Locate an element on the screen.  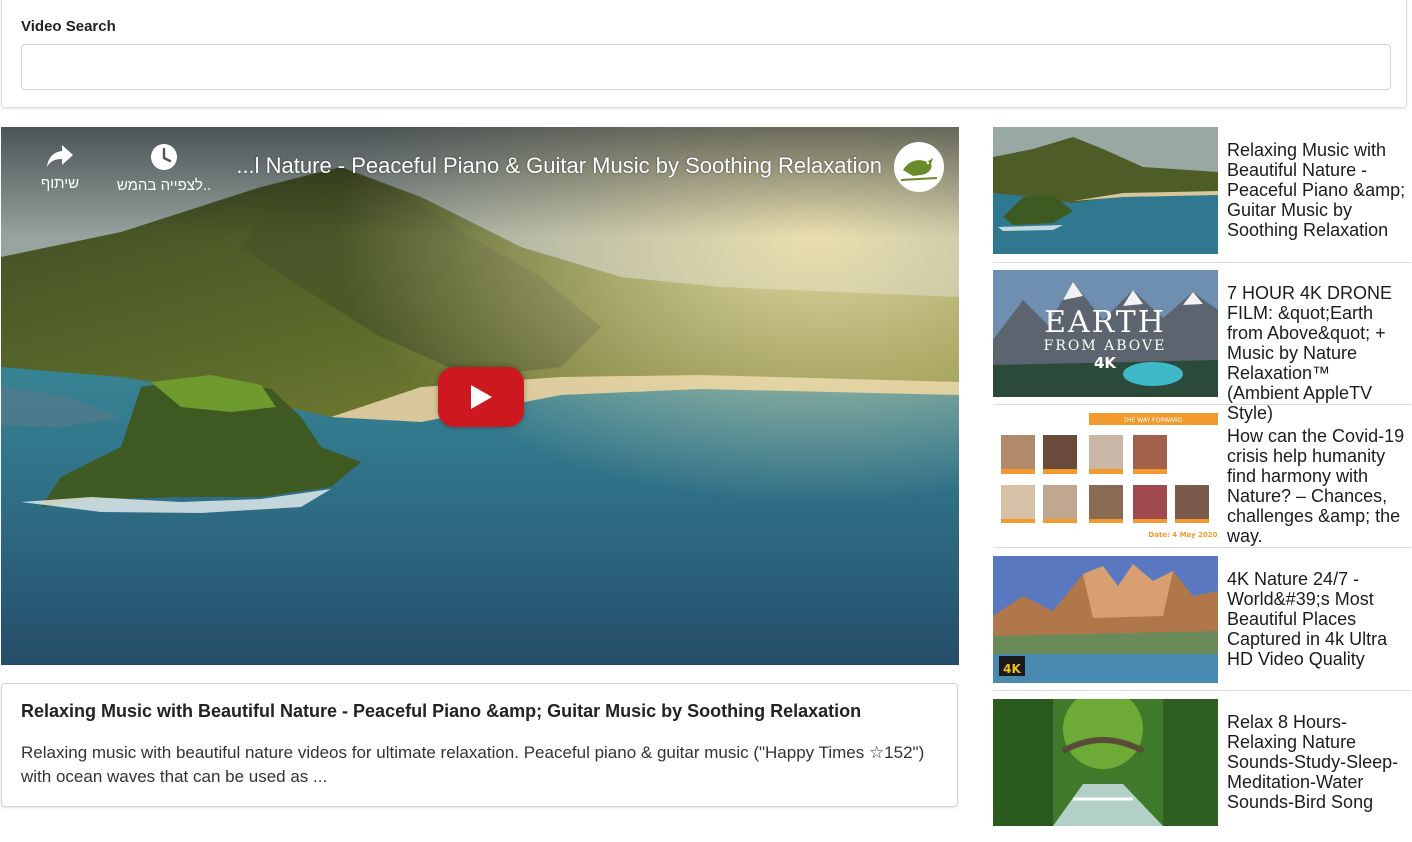
share-button: שיתוף is located at coordinates (60, 167).